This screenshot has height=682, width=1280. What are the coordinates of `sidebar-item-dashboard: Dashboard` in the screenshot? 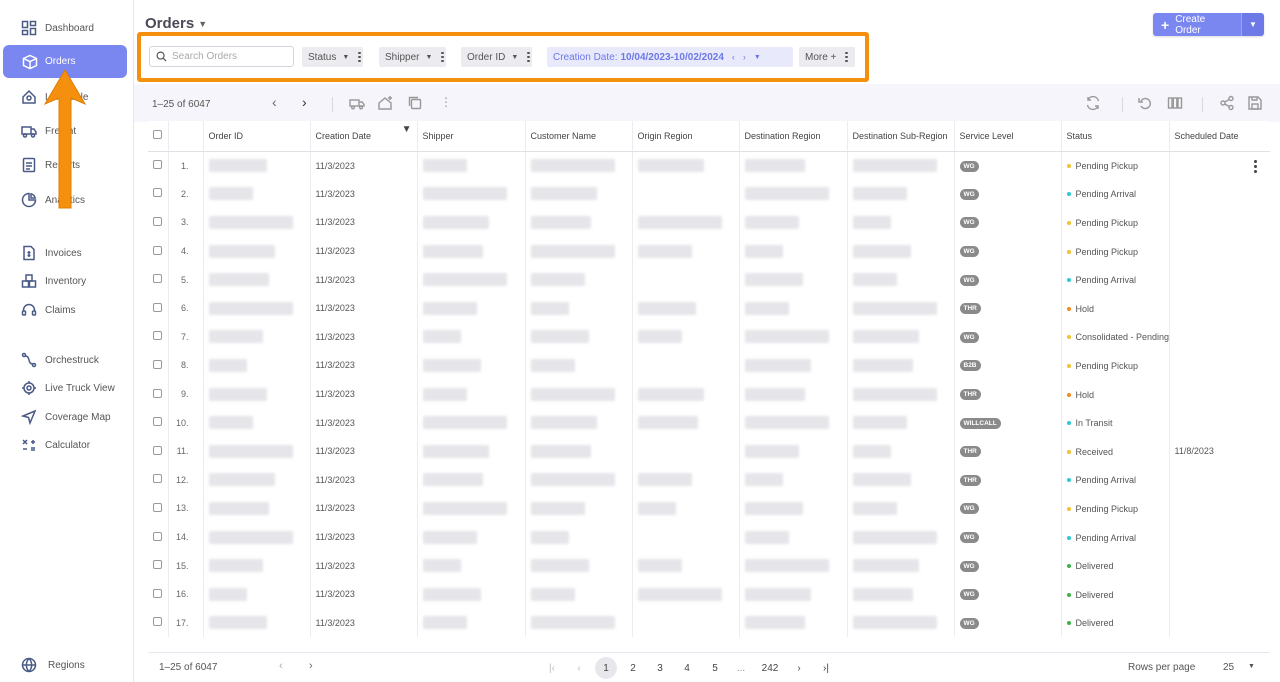 It's located at (67, 28).